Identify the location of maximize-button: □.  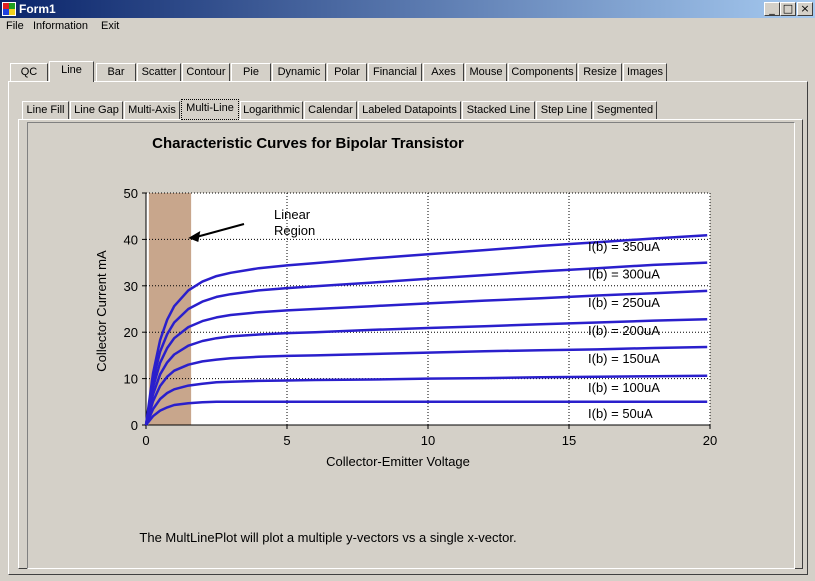
(788, 9).